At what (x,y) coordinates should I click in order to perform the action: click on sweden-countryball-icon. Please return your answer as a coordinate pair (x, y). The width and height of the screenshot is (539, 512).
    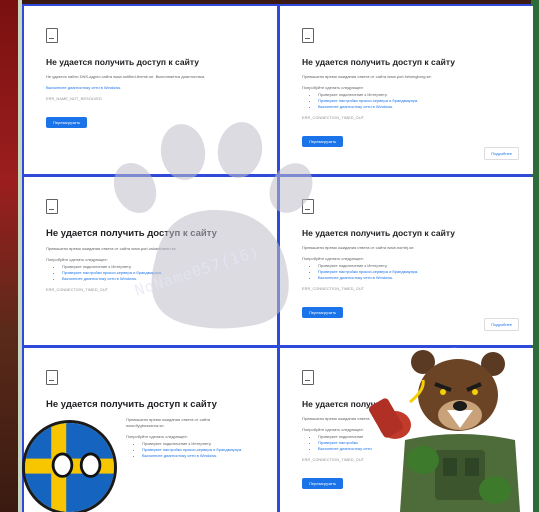
    Looking at the image, I should click on (69, 466).